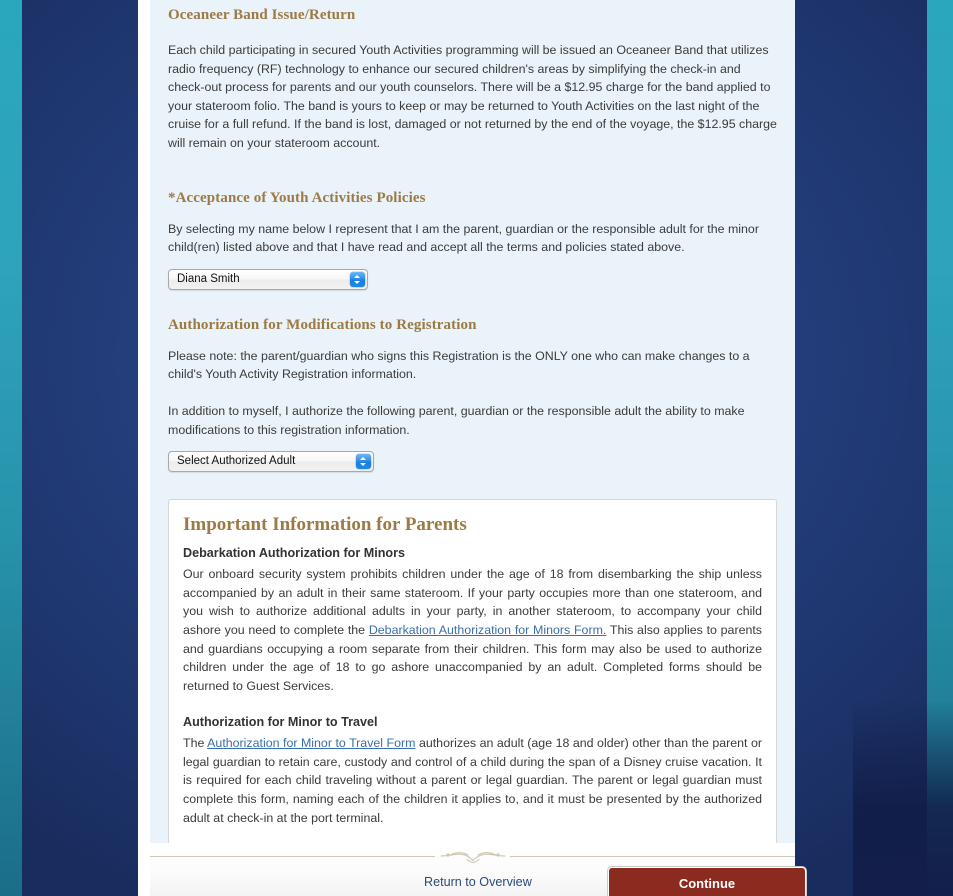  I want to click on authorized-adult-select: Select Authorized Adult, so click(271, 462).